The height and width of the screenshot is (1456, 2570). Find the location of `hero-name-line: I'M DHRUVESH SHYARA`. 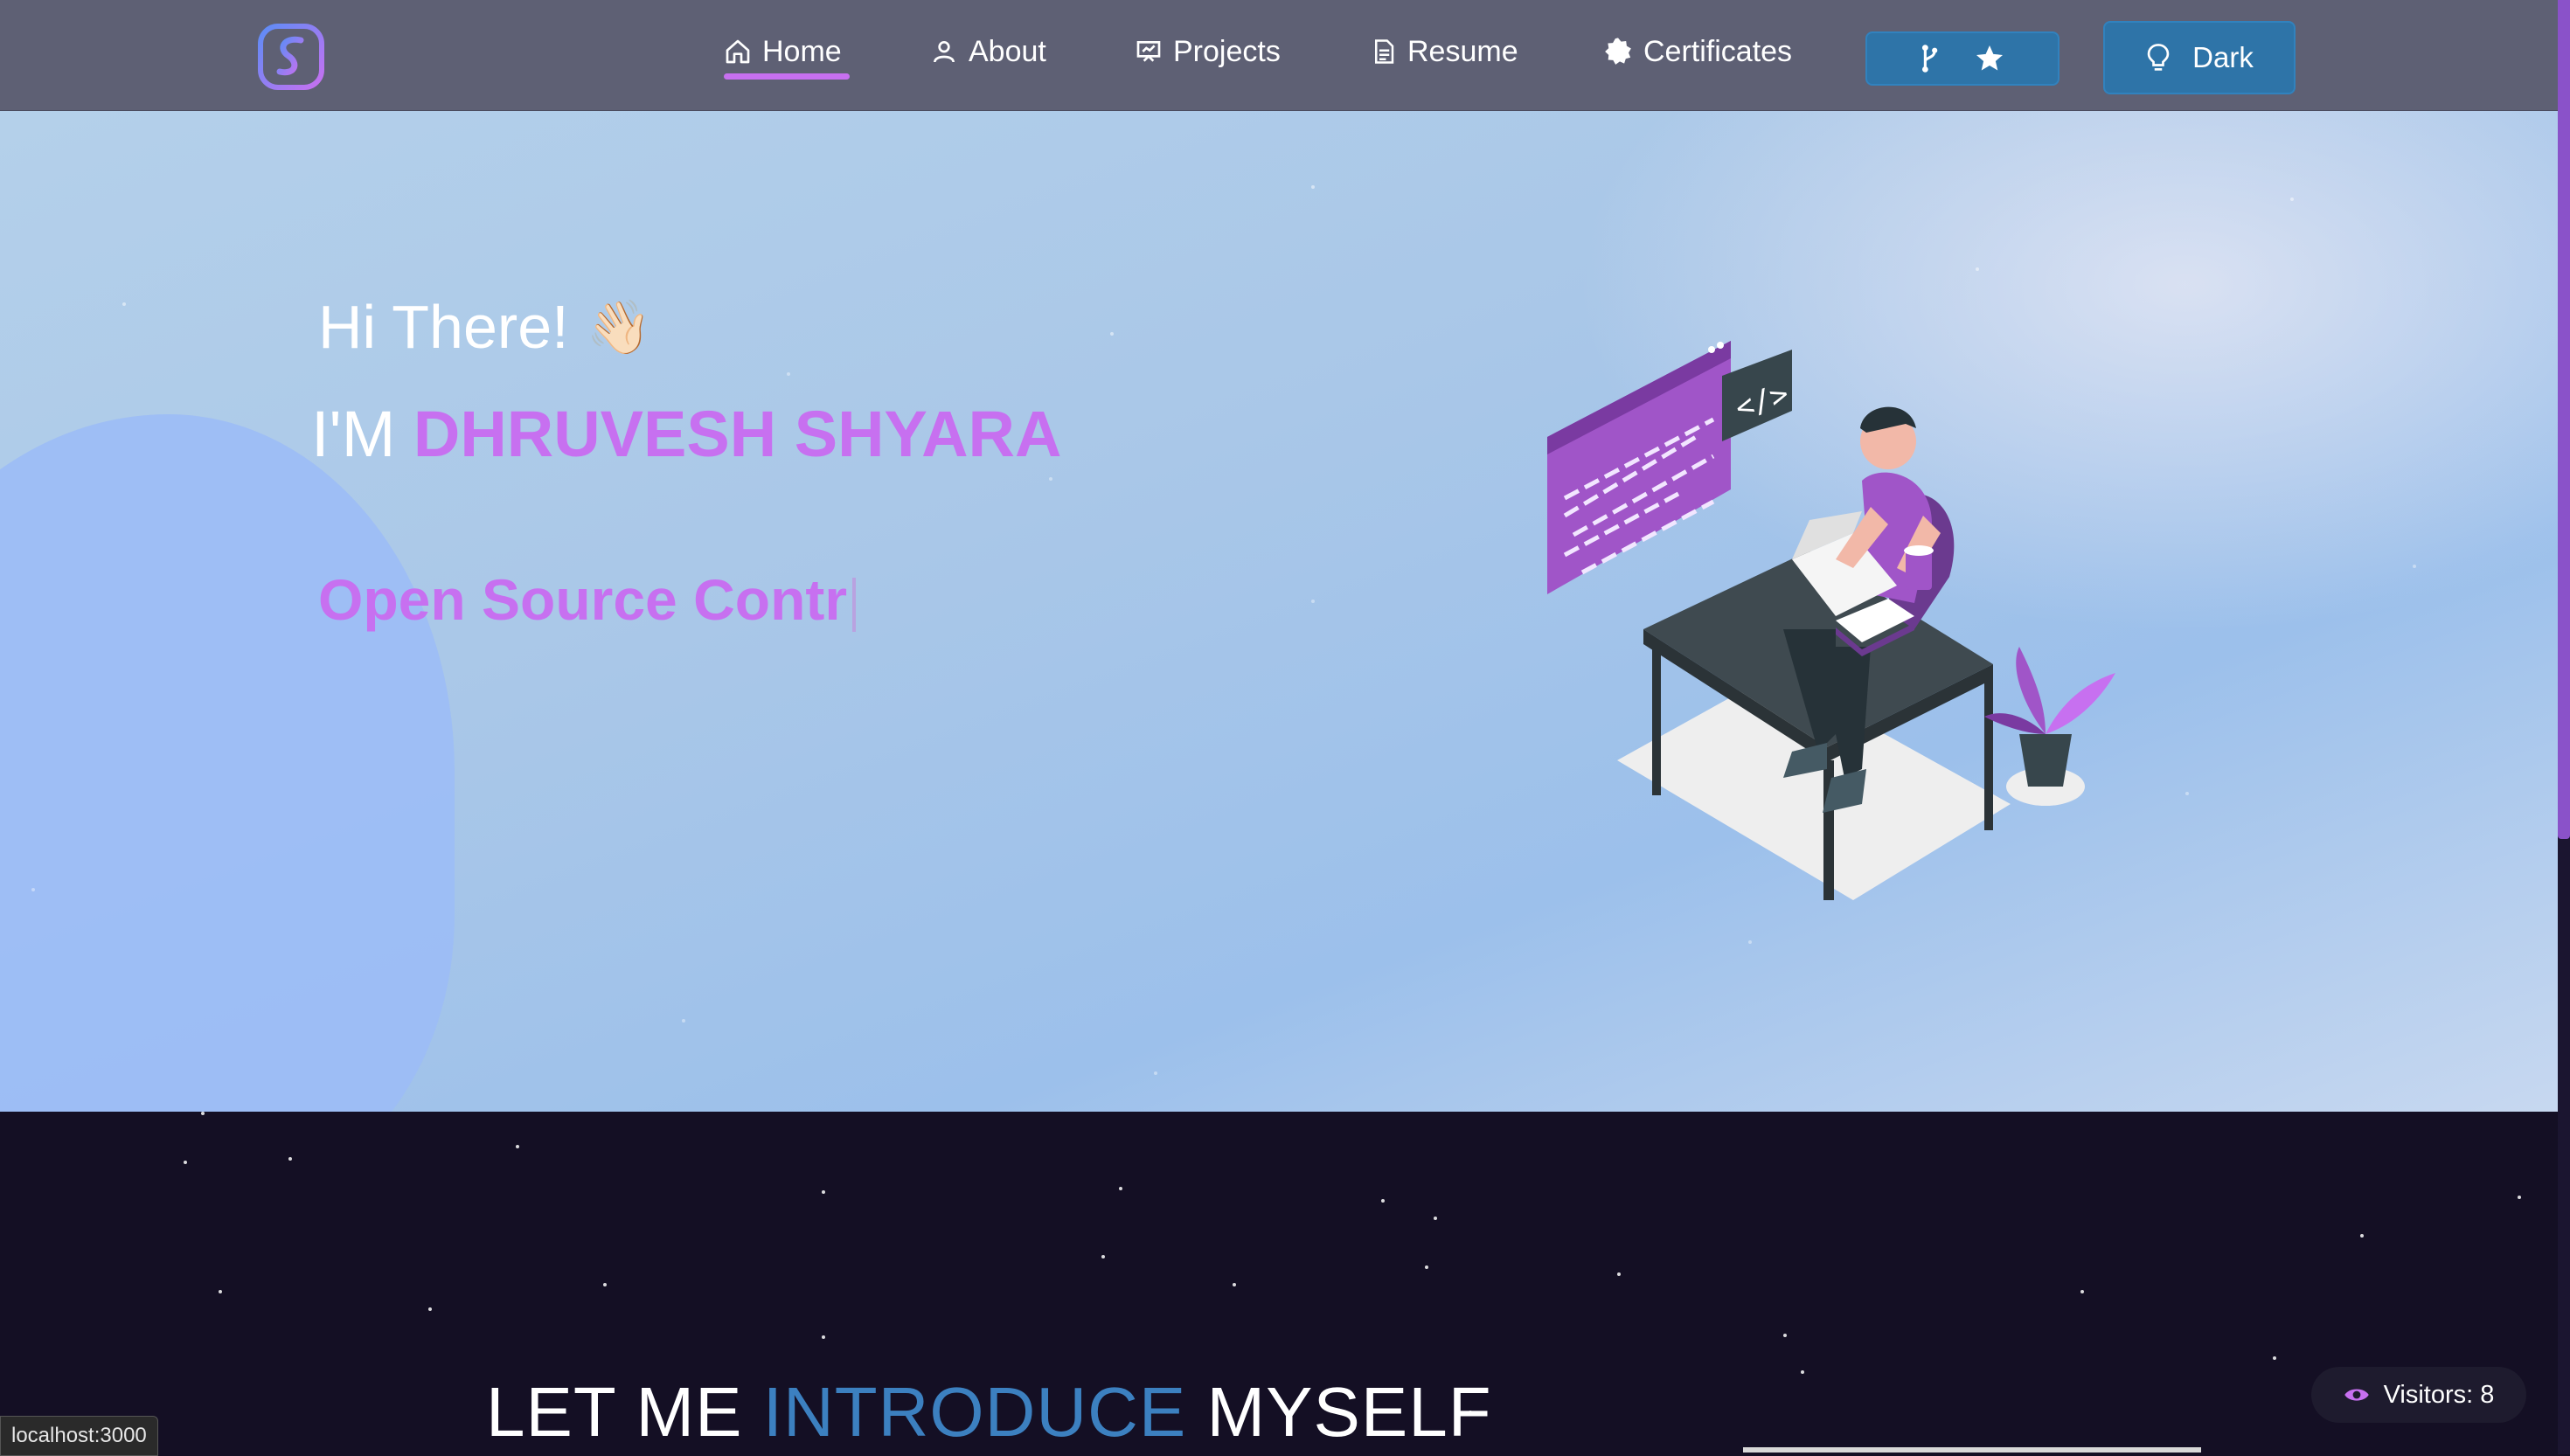

hero-name-line: I'M DHRUVESH SHYARA is located at coordinates (686, 434).